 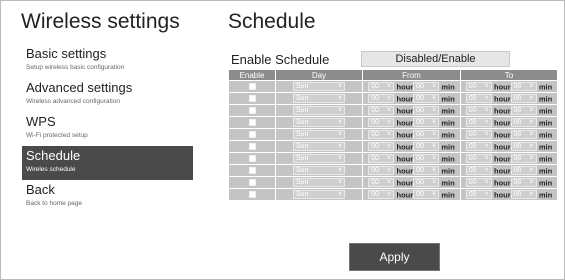 I want to click on column-header-from: From, so click(x=411, y=75).